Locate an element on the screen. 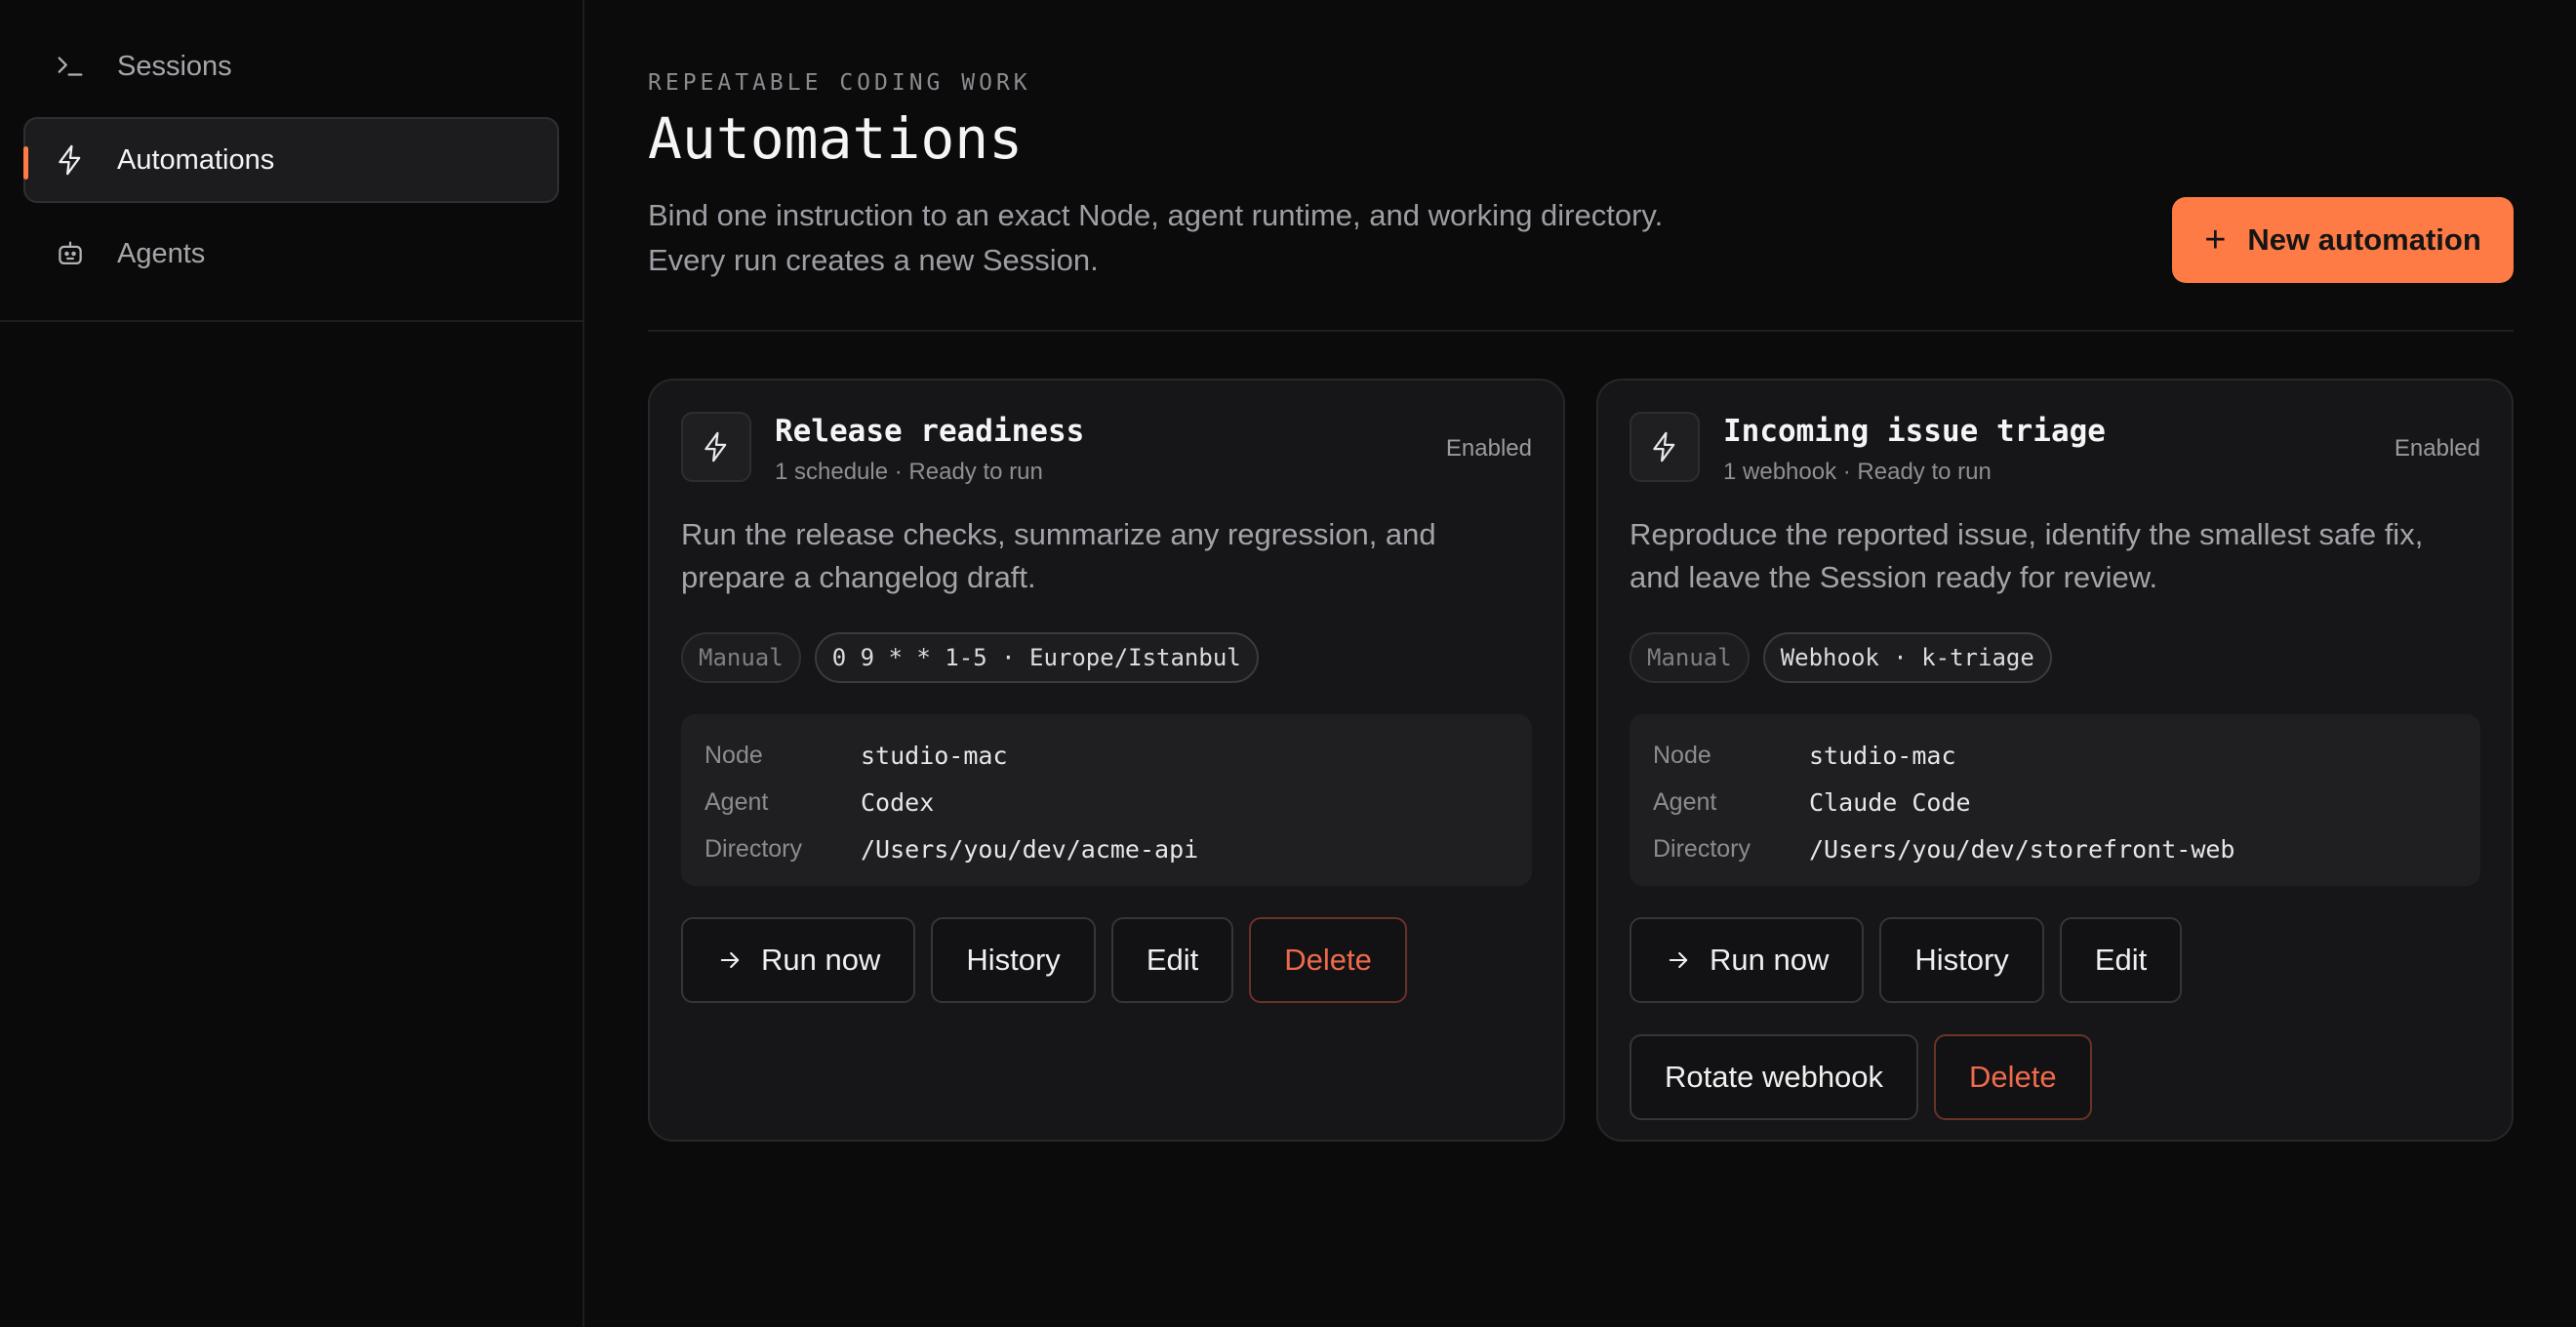  page-description-line: Every run creates a new Session. is located at coordinates (873, 260).